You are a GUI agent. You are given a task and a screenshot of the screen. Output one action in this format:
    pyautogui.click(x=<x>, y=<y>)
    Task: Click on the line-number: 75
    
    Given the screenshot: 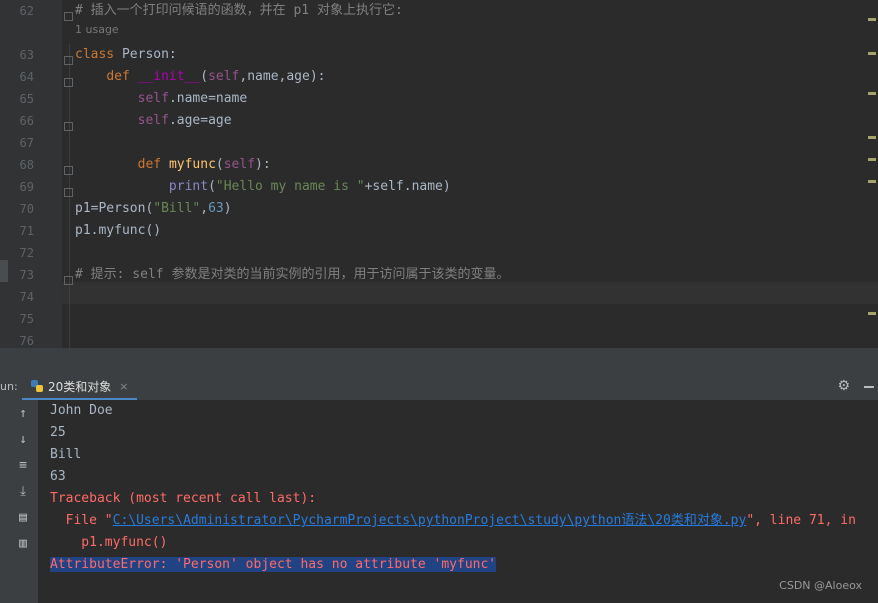 What is the action you would take?
    pyautogui.click(x=26, y=319)
    